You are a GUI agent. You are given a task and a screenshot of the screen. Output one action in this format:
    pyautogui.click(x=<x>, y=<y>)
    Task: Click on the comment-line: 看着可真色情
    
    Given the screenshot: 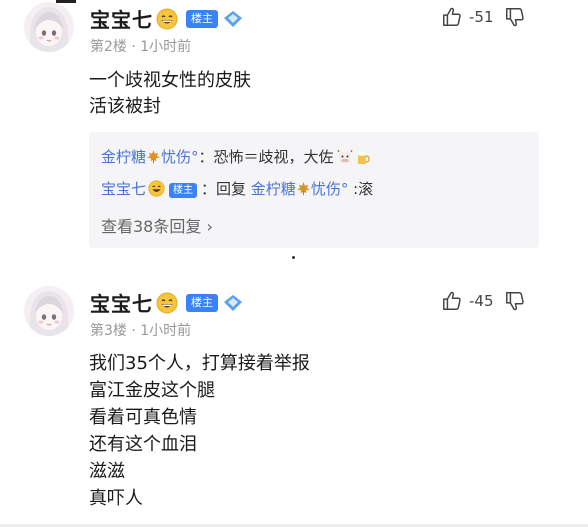 What is the action you would take?
    pyautogui.click(x=143, y=417)
    